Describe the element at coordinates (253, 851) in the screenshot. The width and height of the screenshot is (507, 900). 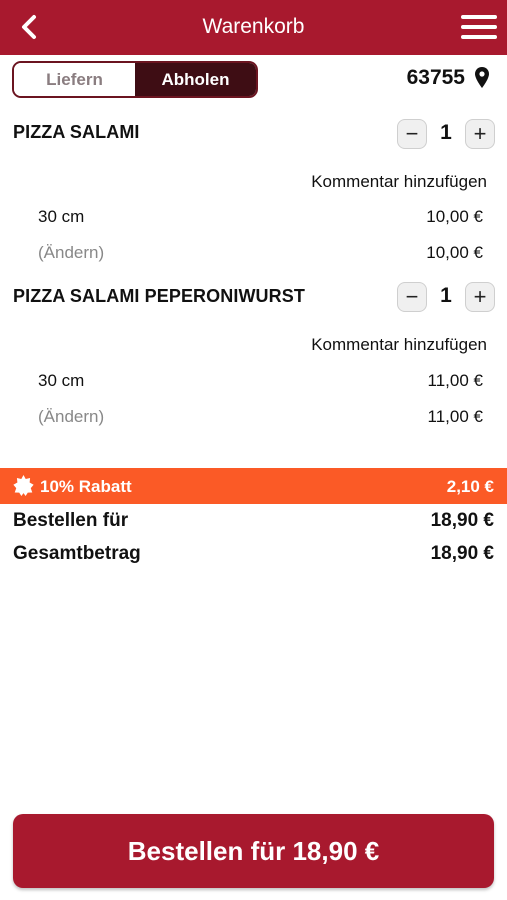
I see `place-order-button: Bestellen für 18,90 €` at that location.